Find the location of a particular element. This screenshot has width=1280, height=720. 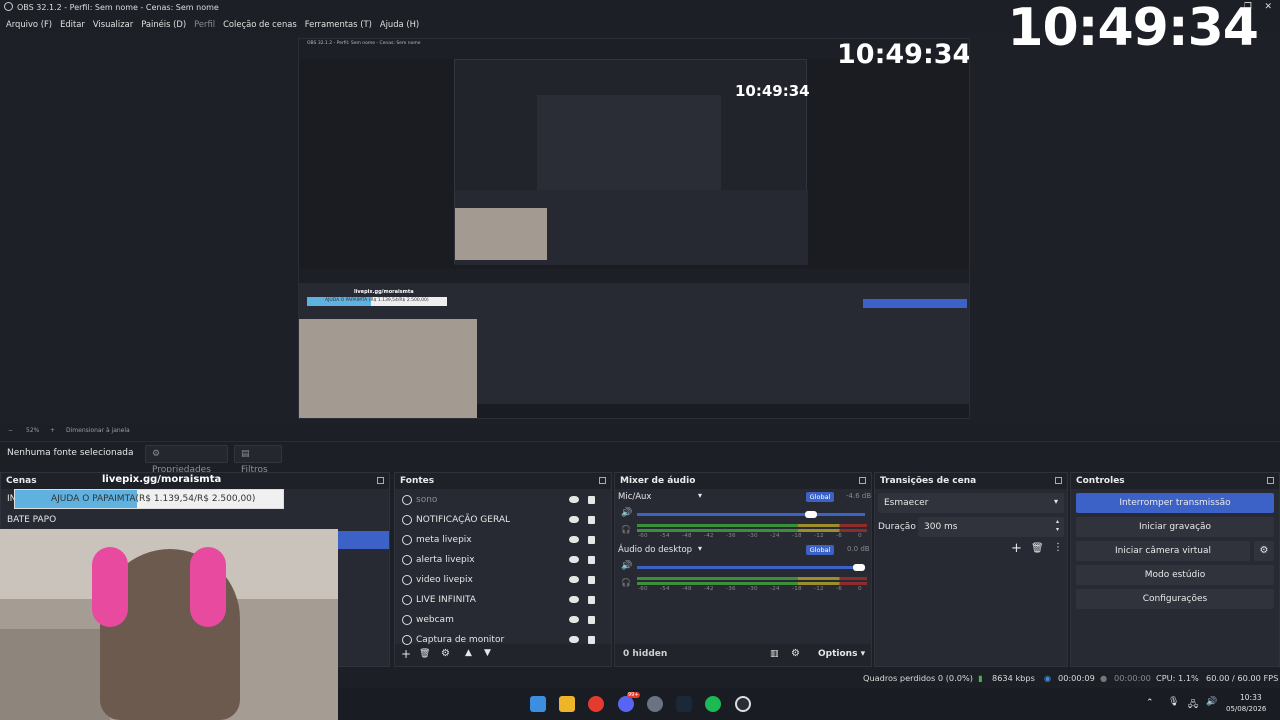

mic-aux-dropdown-icon: ▾ is located at coordinates (700, 495).